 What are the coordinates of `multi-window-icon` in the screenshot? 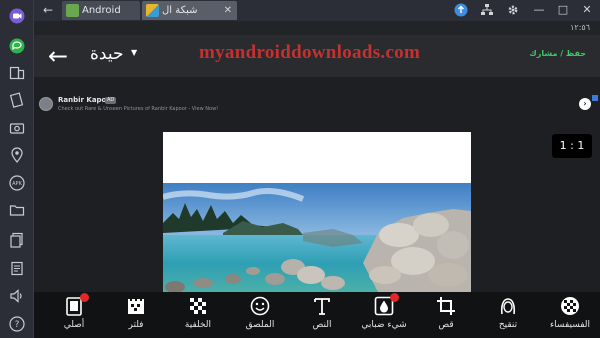 It's located at (17, 73).